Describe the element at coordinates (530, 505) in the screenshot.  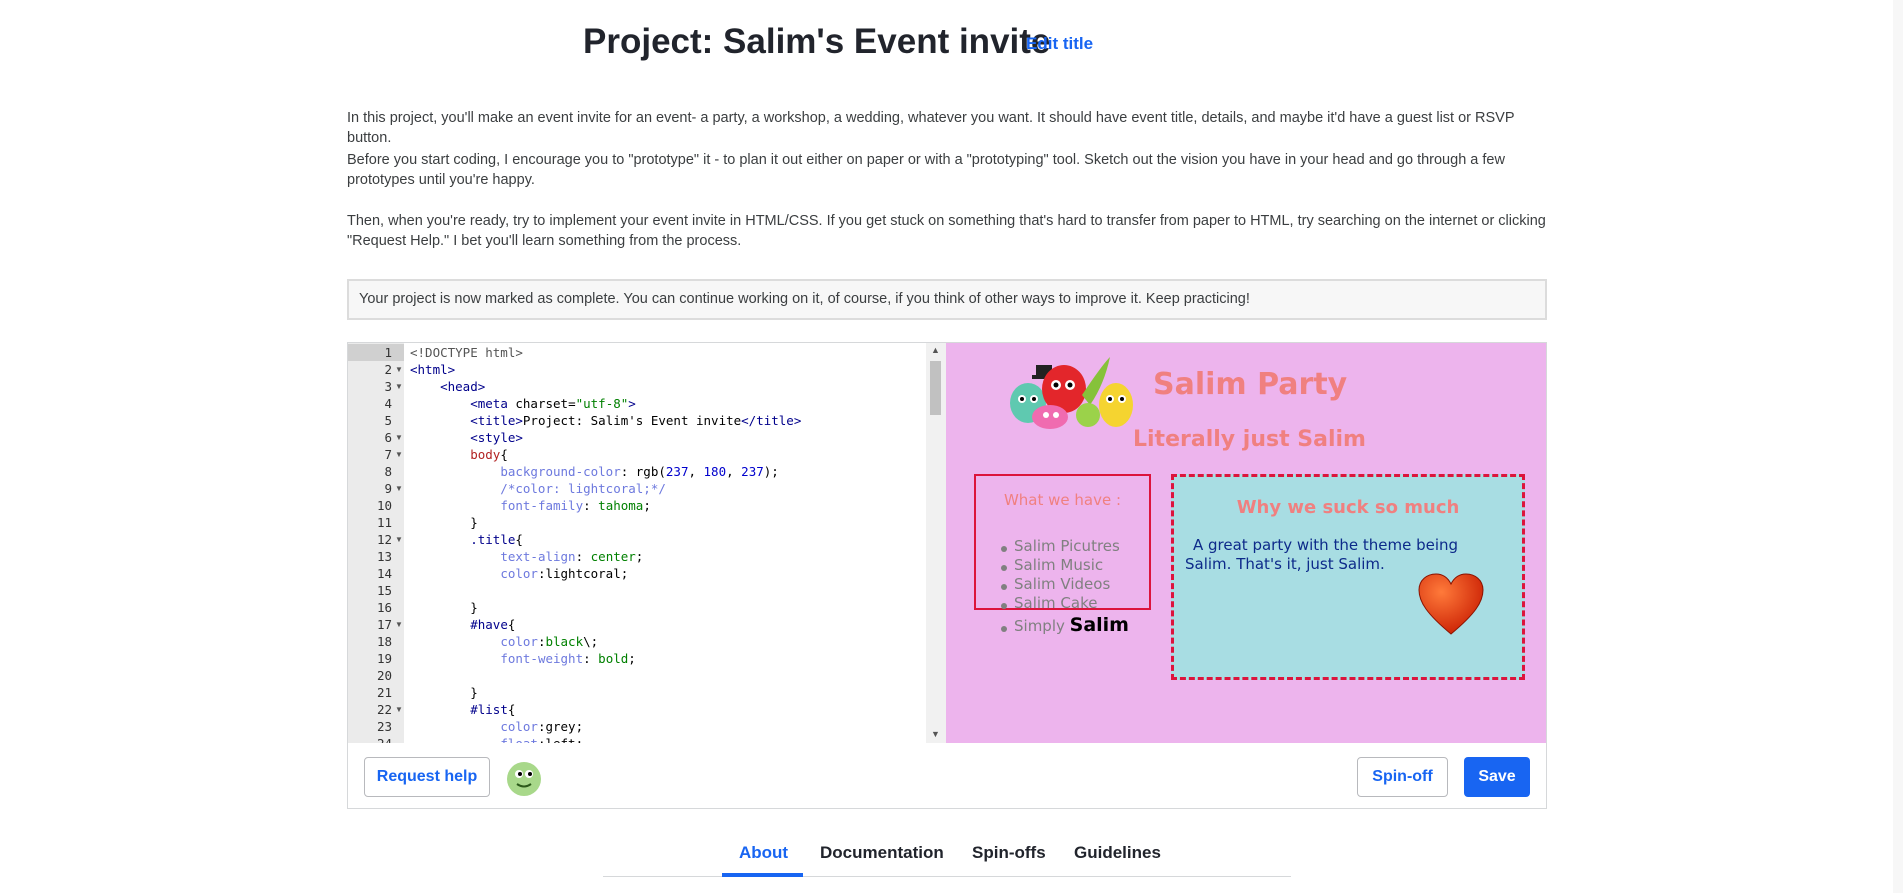
I see `code-line: font-family: tahoma;` at that location.